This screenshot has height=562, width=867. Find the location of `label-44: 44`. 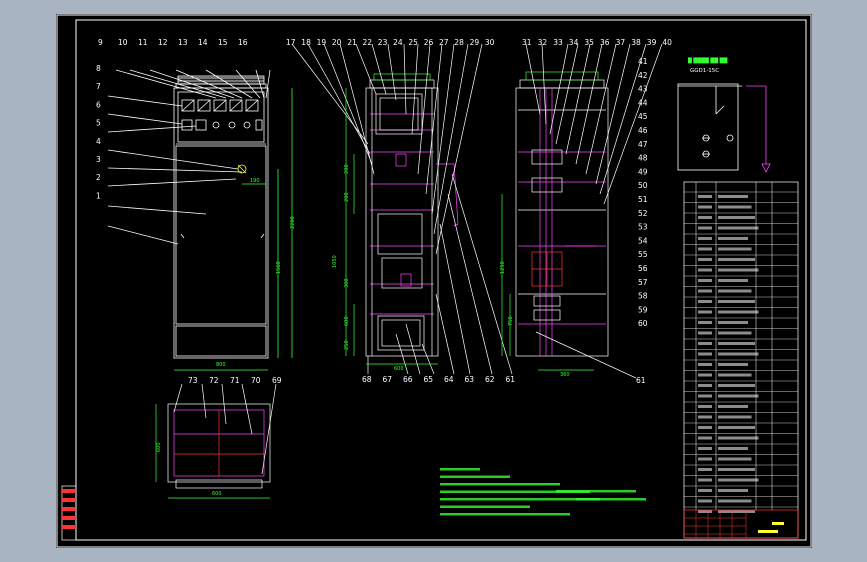

label-44: 44 is located at coordinates (643, 102).